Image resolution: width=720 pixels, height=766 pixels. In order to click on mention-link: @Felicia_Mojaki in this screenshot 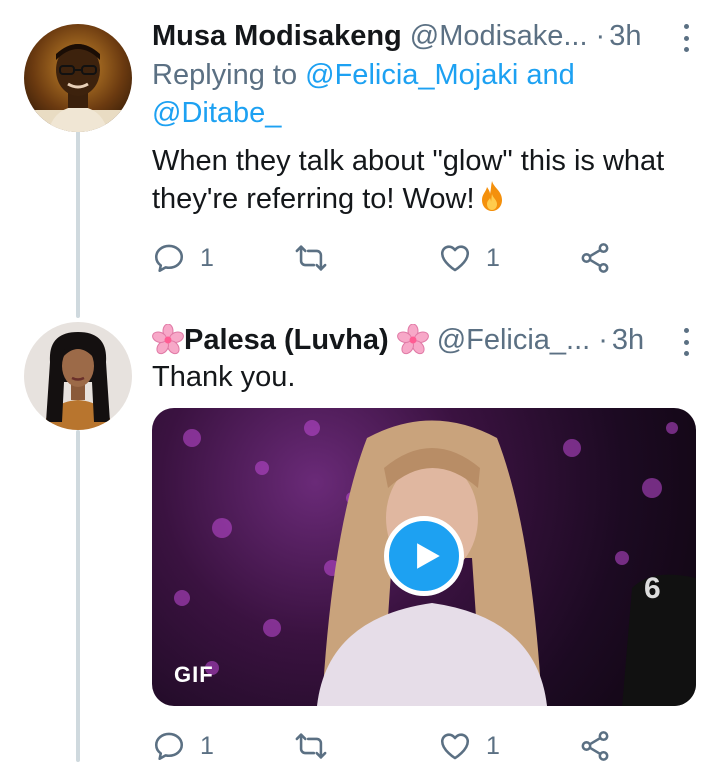, I will do `click(411, 75)`.